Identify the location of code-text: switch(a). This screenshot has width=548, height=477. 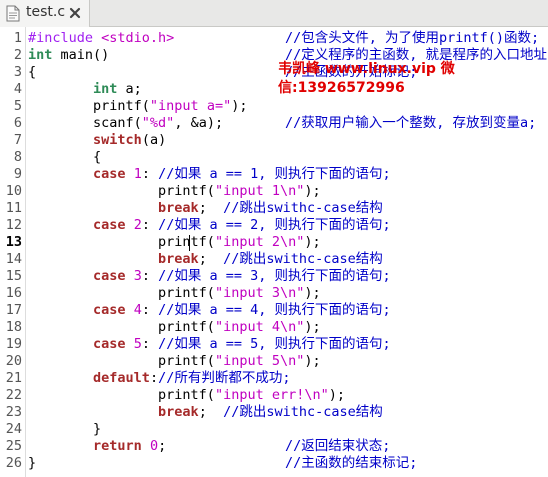
(97, 140).